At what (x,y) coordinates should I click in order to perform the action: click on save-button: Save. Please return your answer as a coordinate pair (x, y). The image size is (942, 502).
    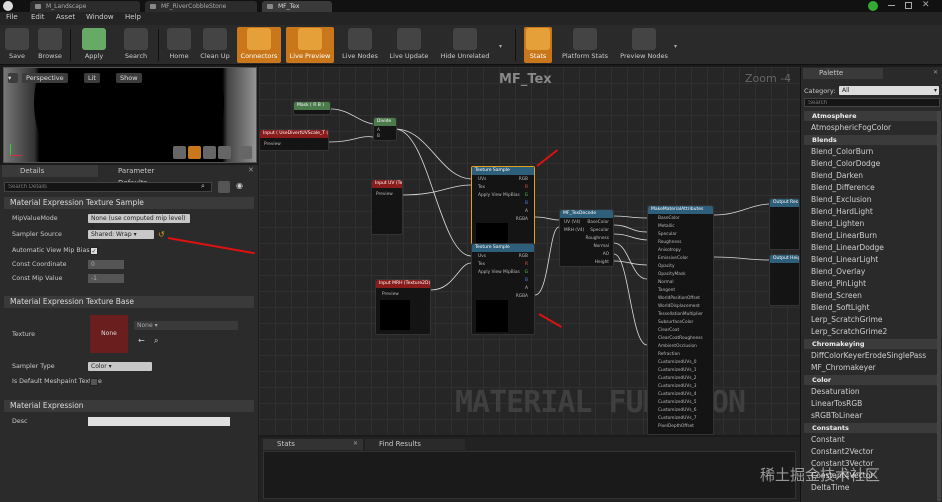
    Looking at the image, I should click on (17, 45).